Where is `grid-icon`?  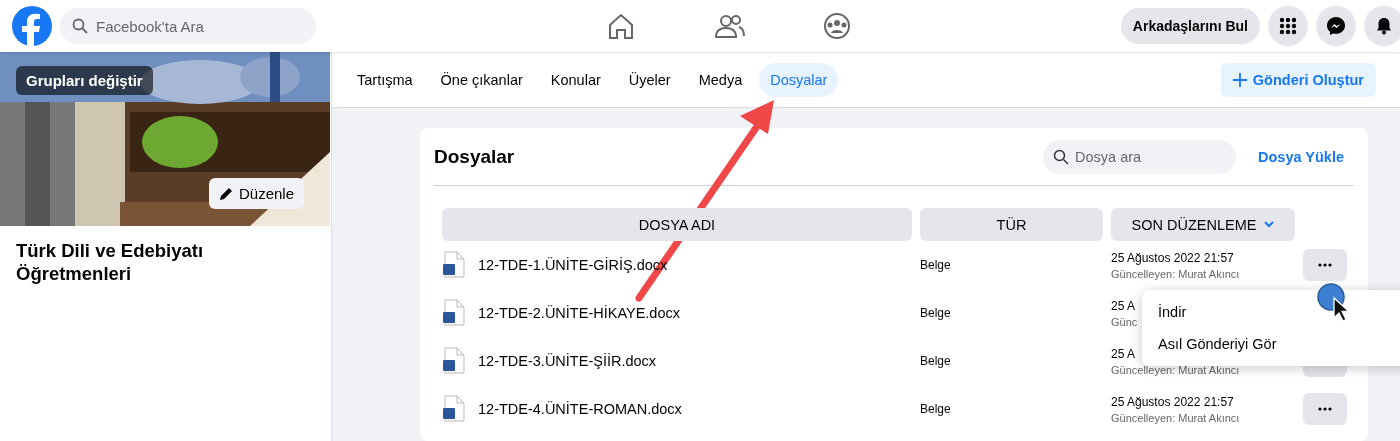
grid-icon is located at coordinates (1288, 26).